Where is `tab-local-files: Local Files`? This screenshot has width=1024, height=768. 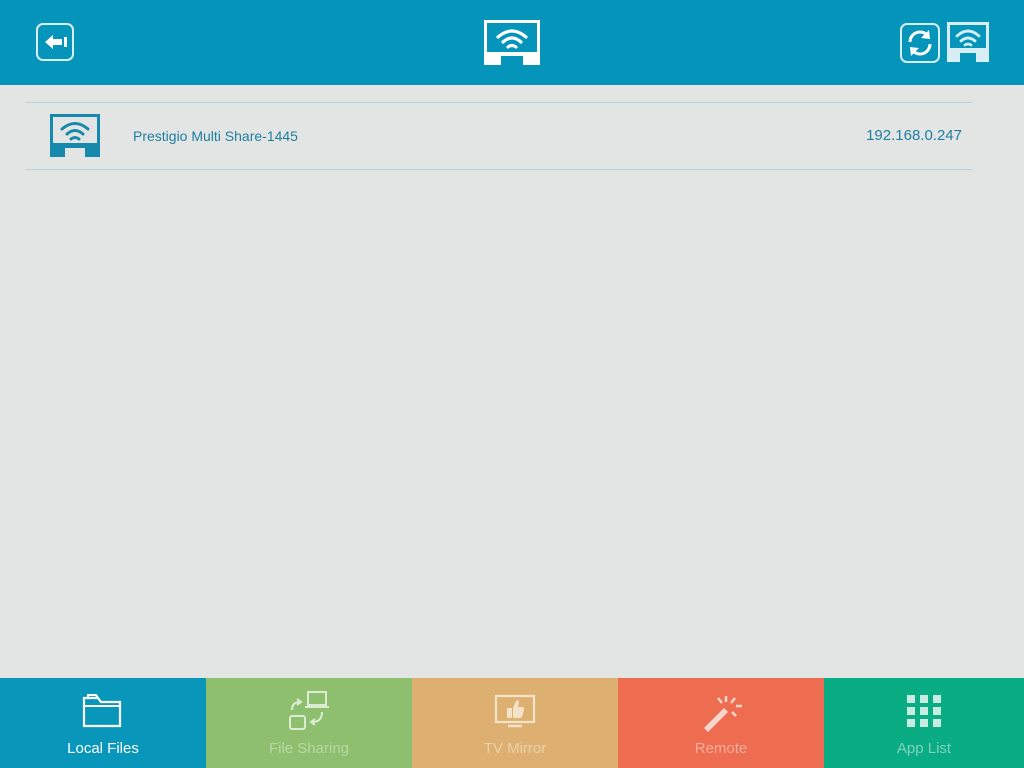
tab-local-files: Local Files is located at coordinates (103, 723).